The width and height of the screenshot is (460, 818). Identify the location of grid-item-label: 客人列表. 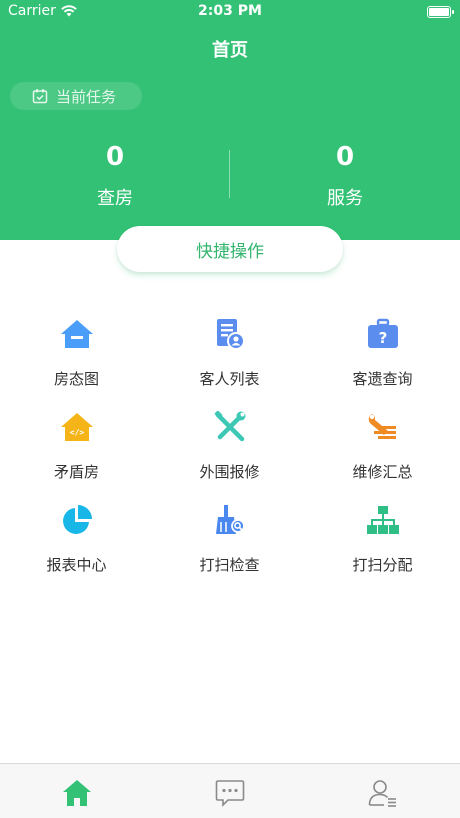
(229, 379).